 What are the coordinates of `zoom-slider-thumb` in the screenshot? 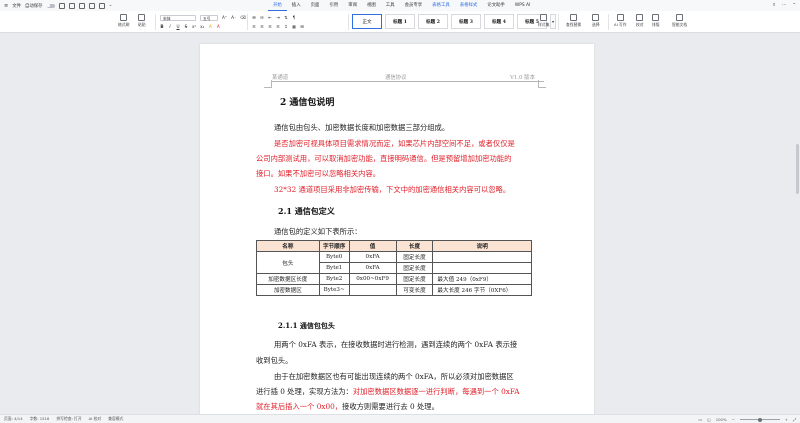 It's located at (759, 419).